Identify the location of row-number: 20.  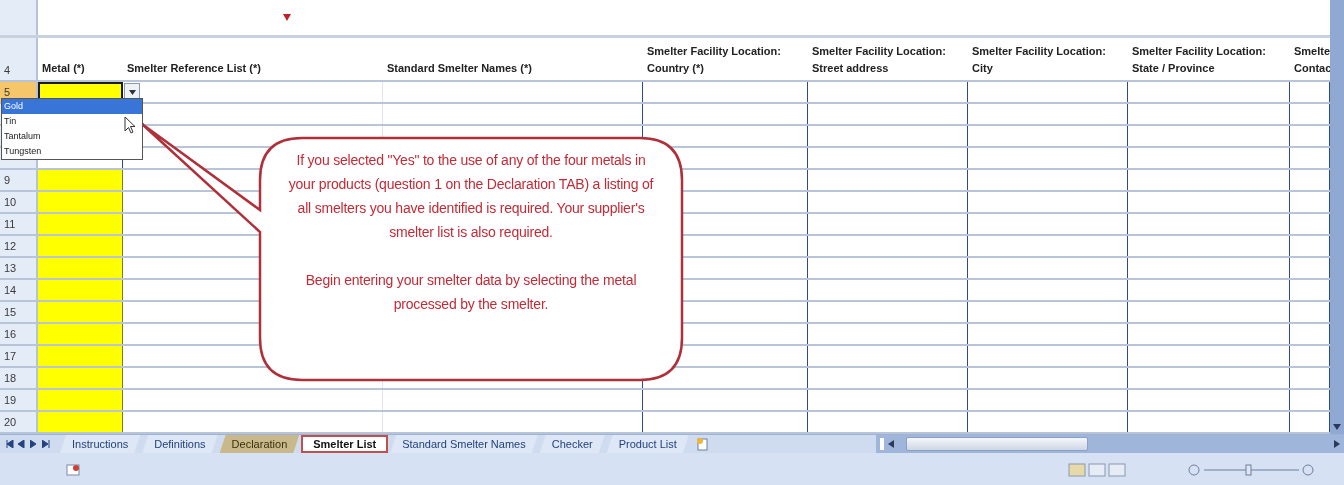
(19, 422).